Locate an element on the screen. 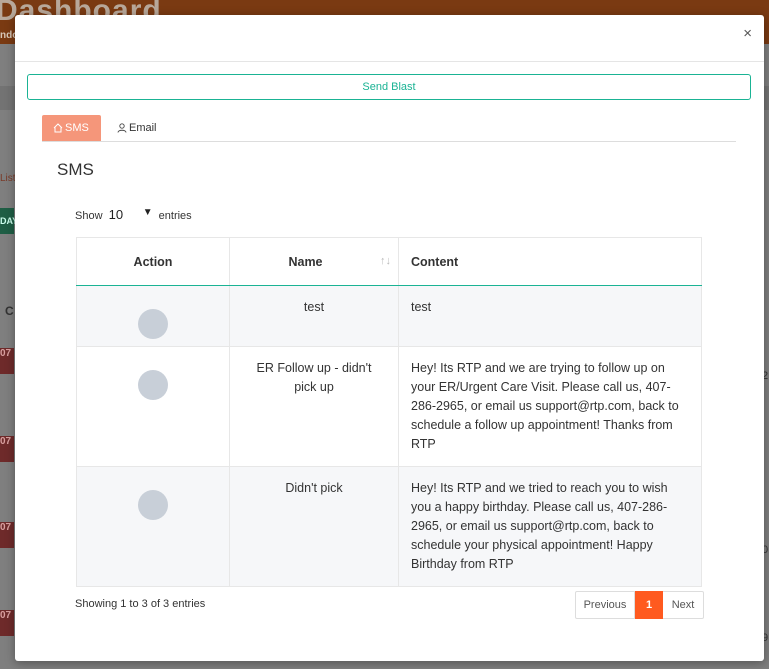 The image size is (769, 669). background-day-badge: DAY is located at coordinates (9, 221).